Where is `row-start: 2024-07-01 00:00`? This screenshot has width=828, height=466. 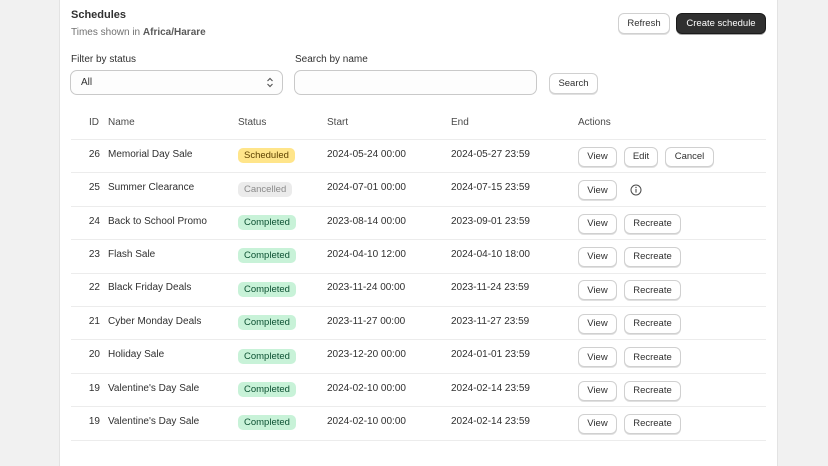 row-start: 2024-07-01 00:00 is located at coordinates (366, 188).